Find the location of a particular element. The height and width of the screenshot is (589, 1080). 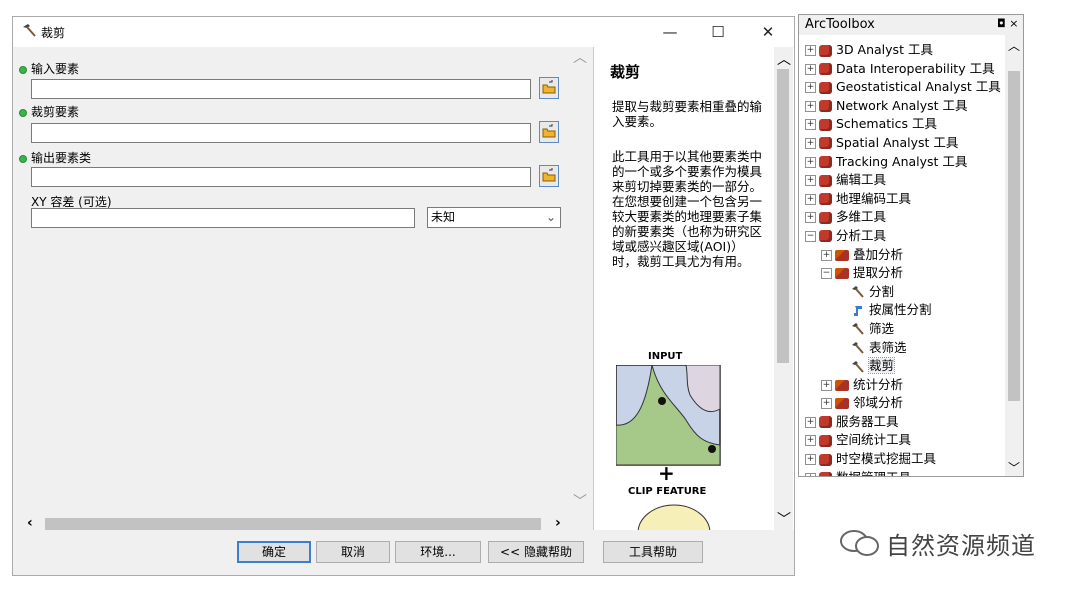

params-horizontal-scrollbar: ‹ › is located at coordinates (295, 523).